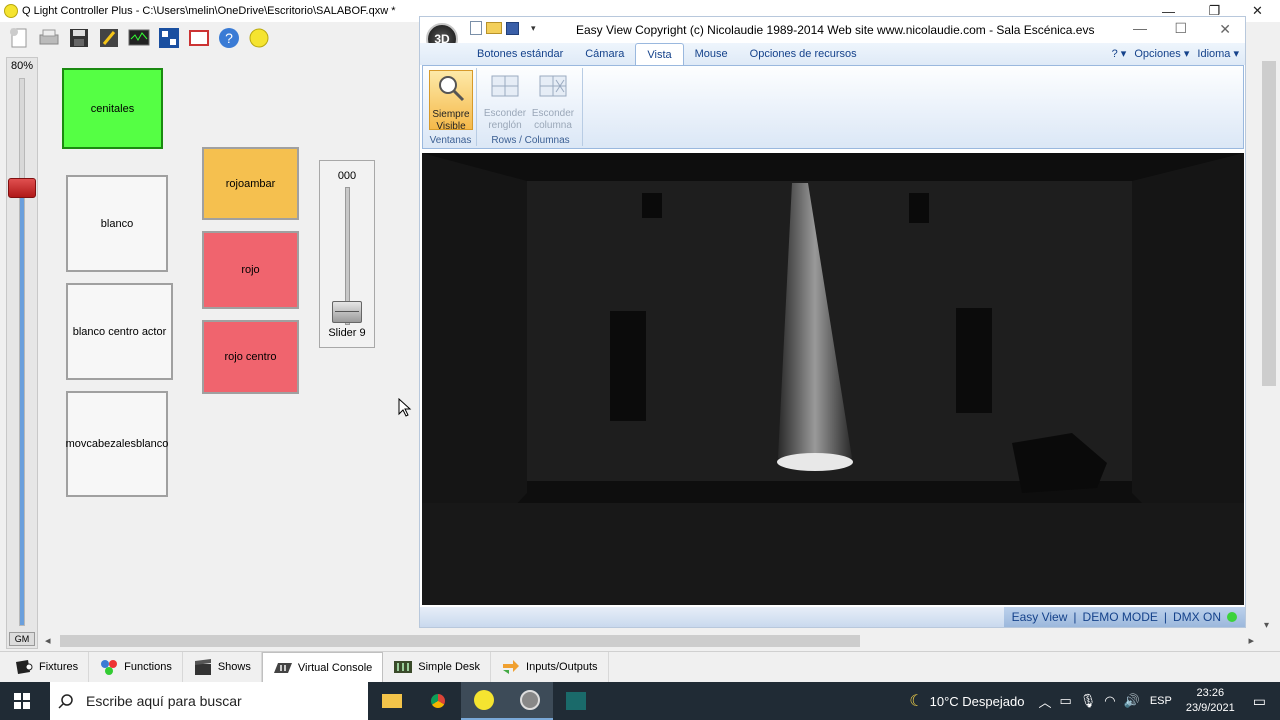 This screenshot has height=720, width=1280. I want to click on tab-label: Simple Desk, so click(449, 667).